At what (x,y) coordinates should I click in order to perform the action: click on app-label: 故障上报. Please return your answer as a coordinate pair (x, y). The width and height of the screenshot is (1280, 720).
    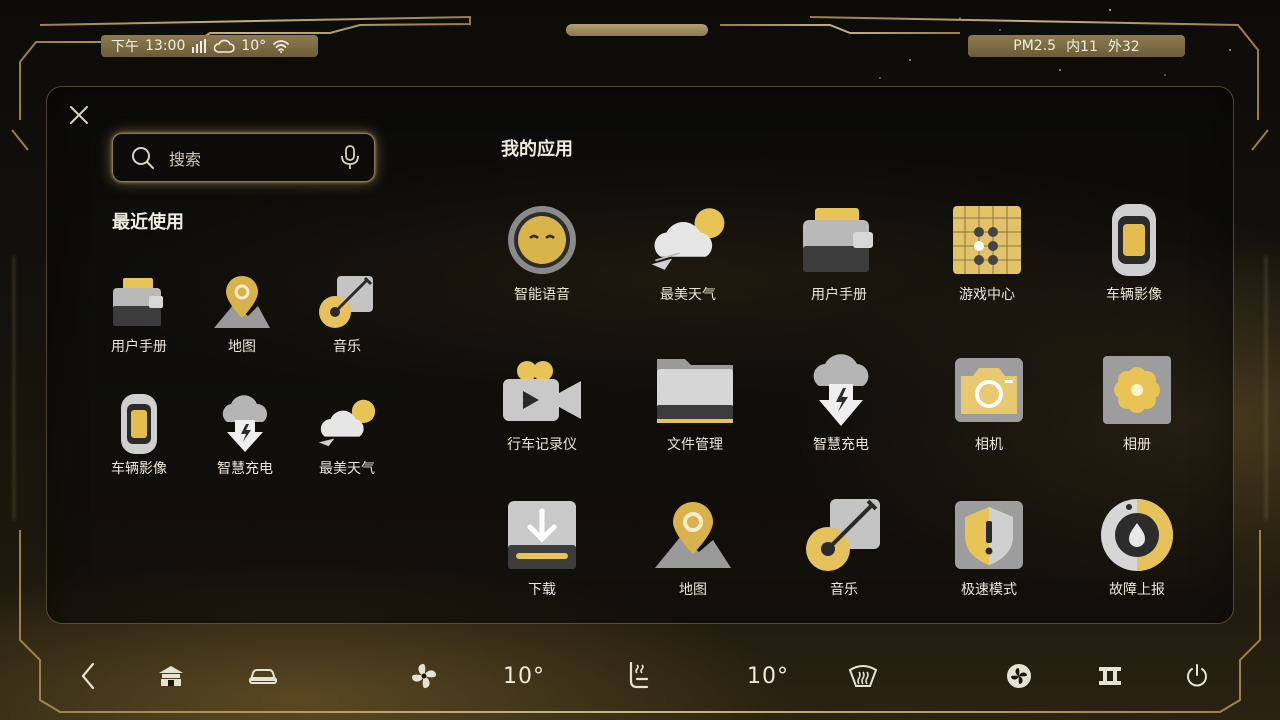
    Looking at the image, I should click on (1137, 590).